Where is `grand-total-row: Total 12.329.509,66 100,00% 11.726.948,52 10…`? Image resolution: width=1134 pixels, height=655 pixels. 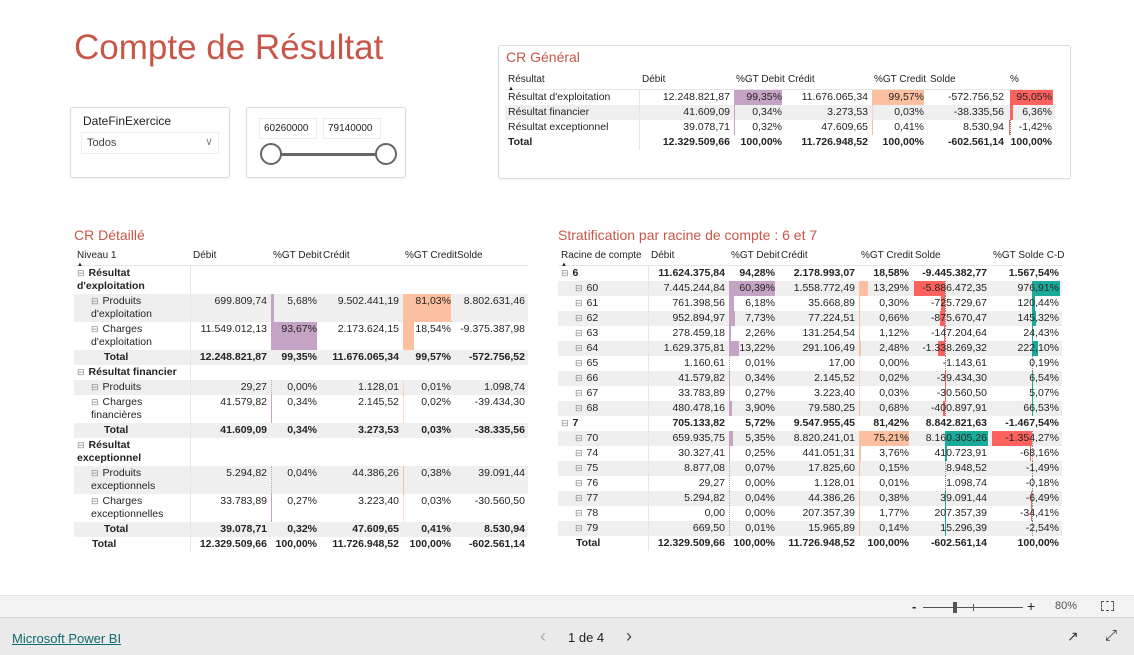
grand-total-row: Total 12.329.509,66 100,00% 11.726.948,52 10… is located at coordinates (810, 543).